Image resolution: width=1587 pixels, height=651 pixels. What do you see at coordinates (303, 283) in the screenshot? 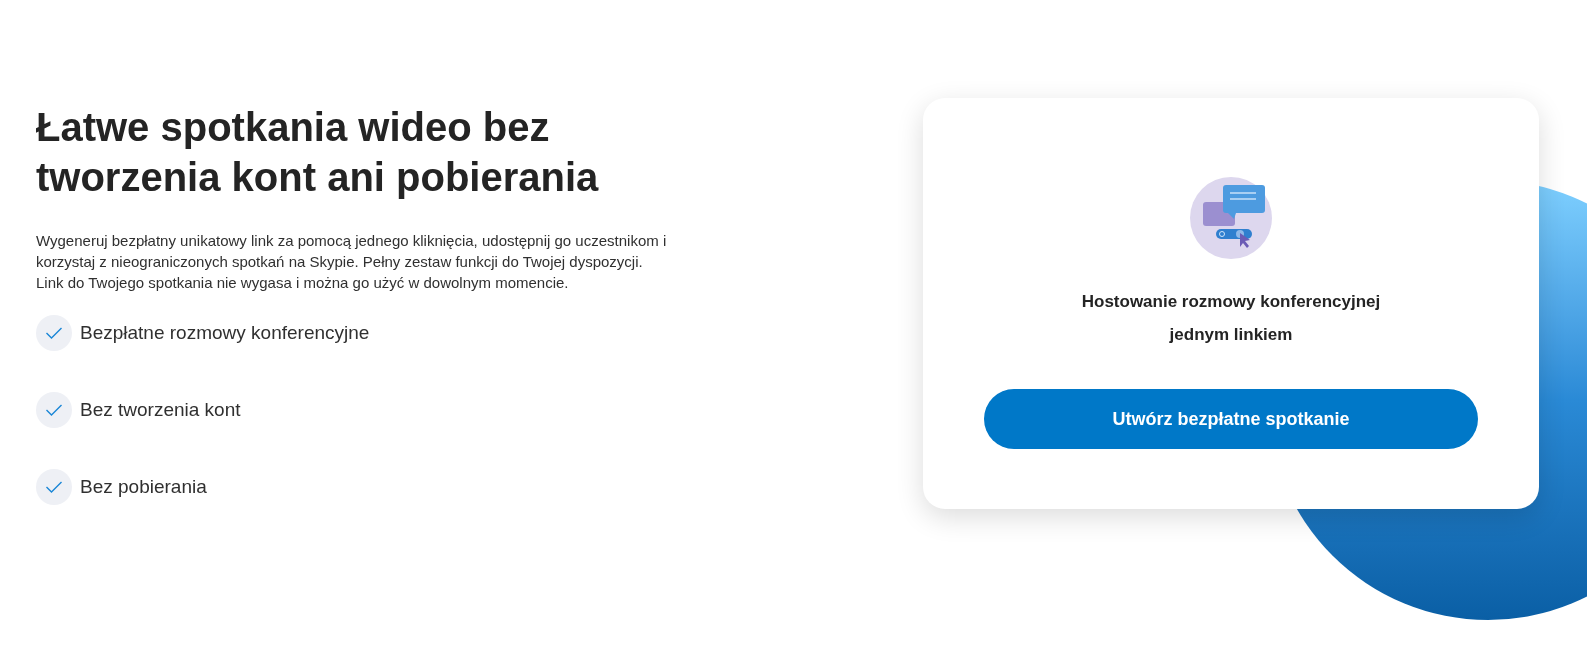
I see `description-text: Link do Twojego spotkania nie wygasa i można go użyć w dowolnym momencie.` at bounding box center [303, 283].